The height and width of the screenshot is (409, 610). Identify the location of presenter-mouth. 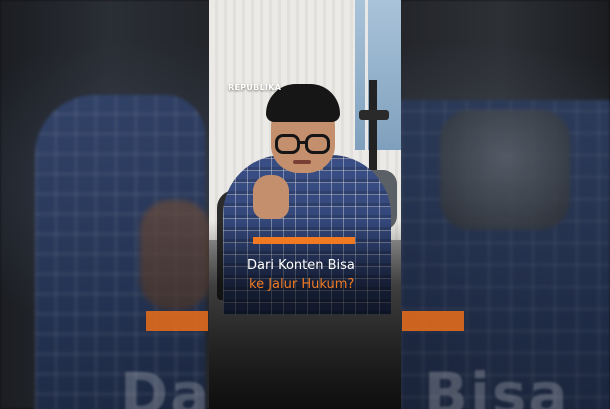
(302, 162).